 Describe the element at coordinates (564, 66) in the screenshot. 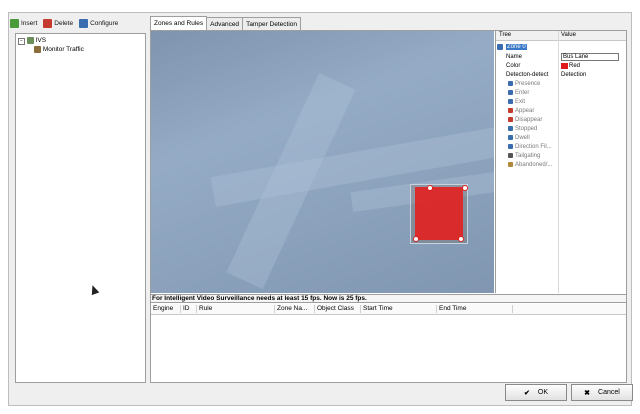

I see `color-swatch` at that location.